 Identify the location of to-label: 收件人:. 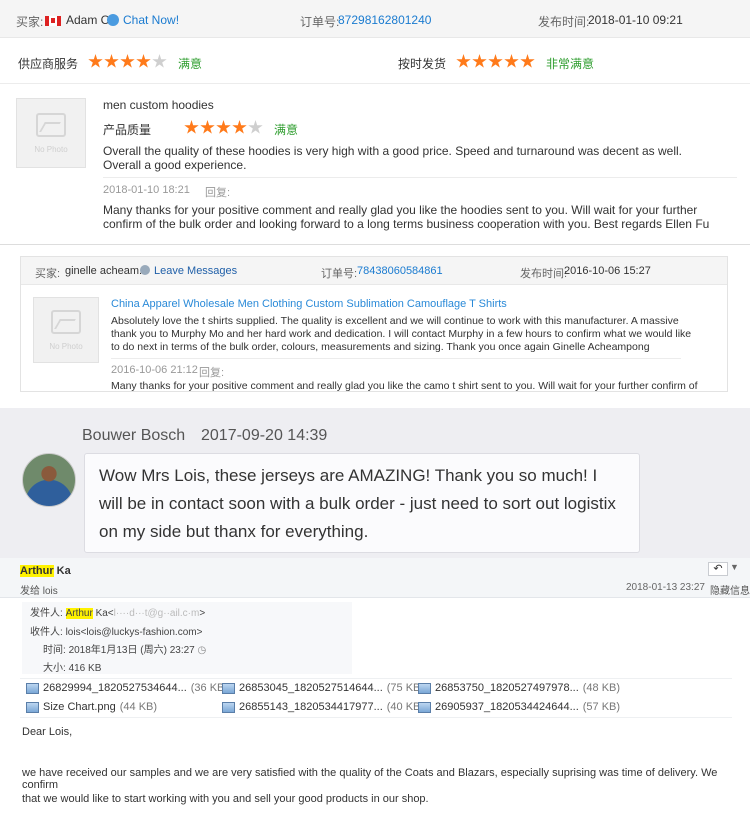
(46, 632).